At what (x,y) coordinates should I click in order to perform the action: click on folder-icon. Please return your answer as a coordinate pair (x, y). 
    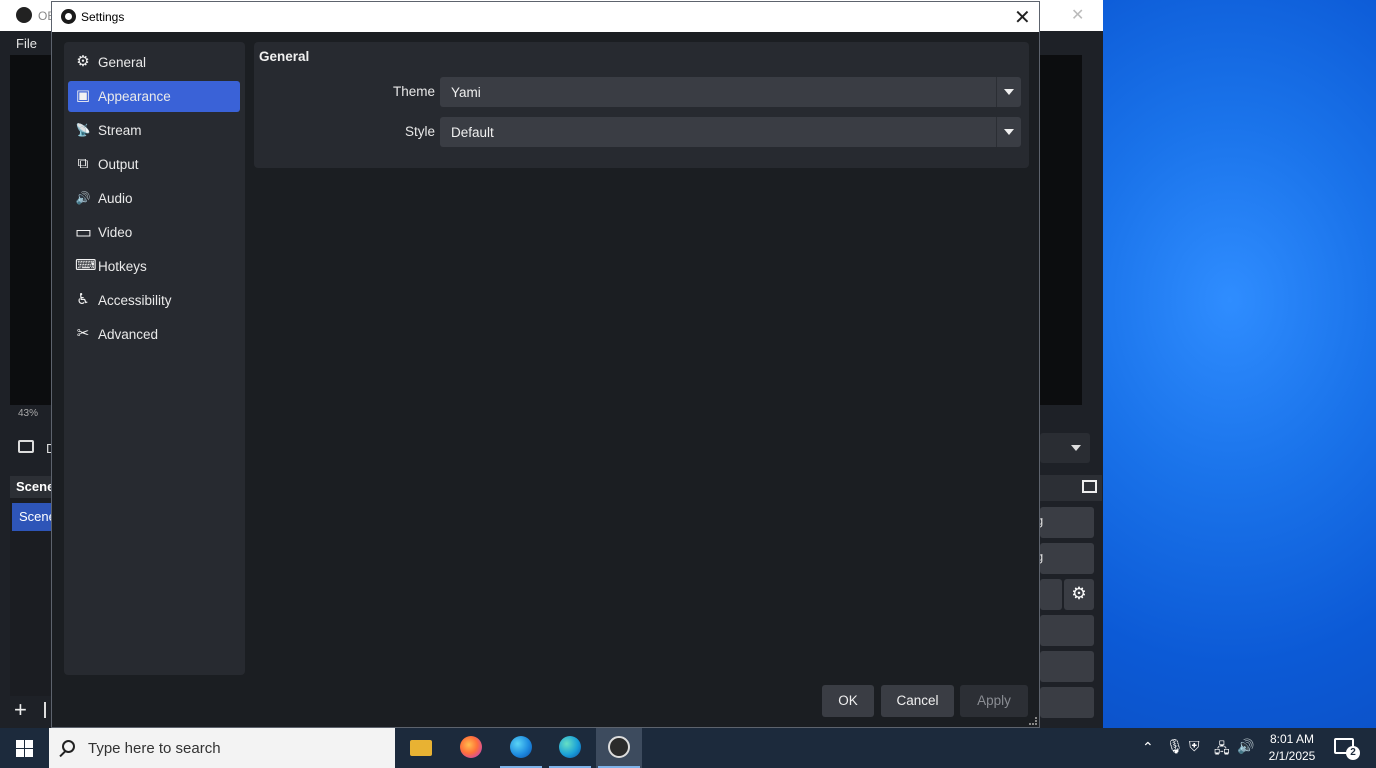
    Looking at the image, I should click on (421, 748).